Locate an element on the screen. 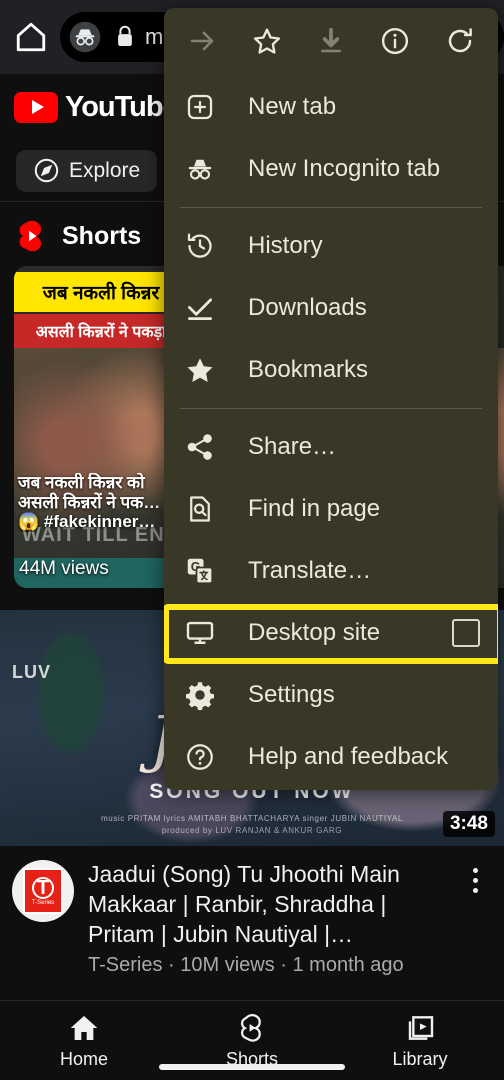 This screenshot has width=504, height=1080. menu-item-find-in-page: Find in page is located at coordinates (331, 509).